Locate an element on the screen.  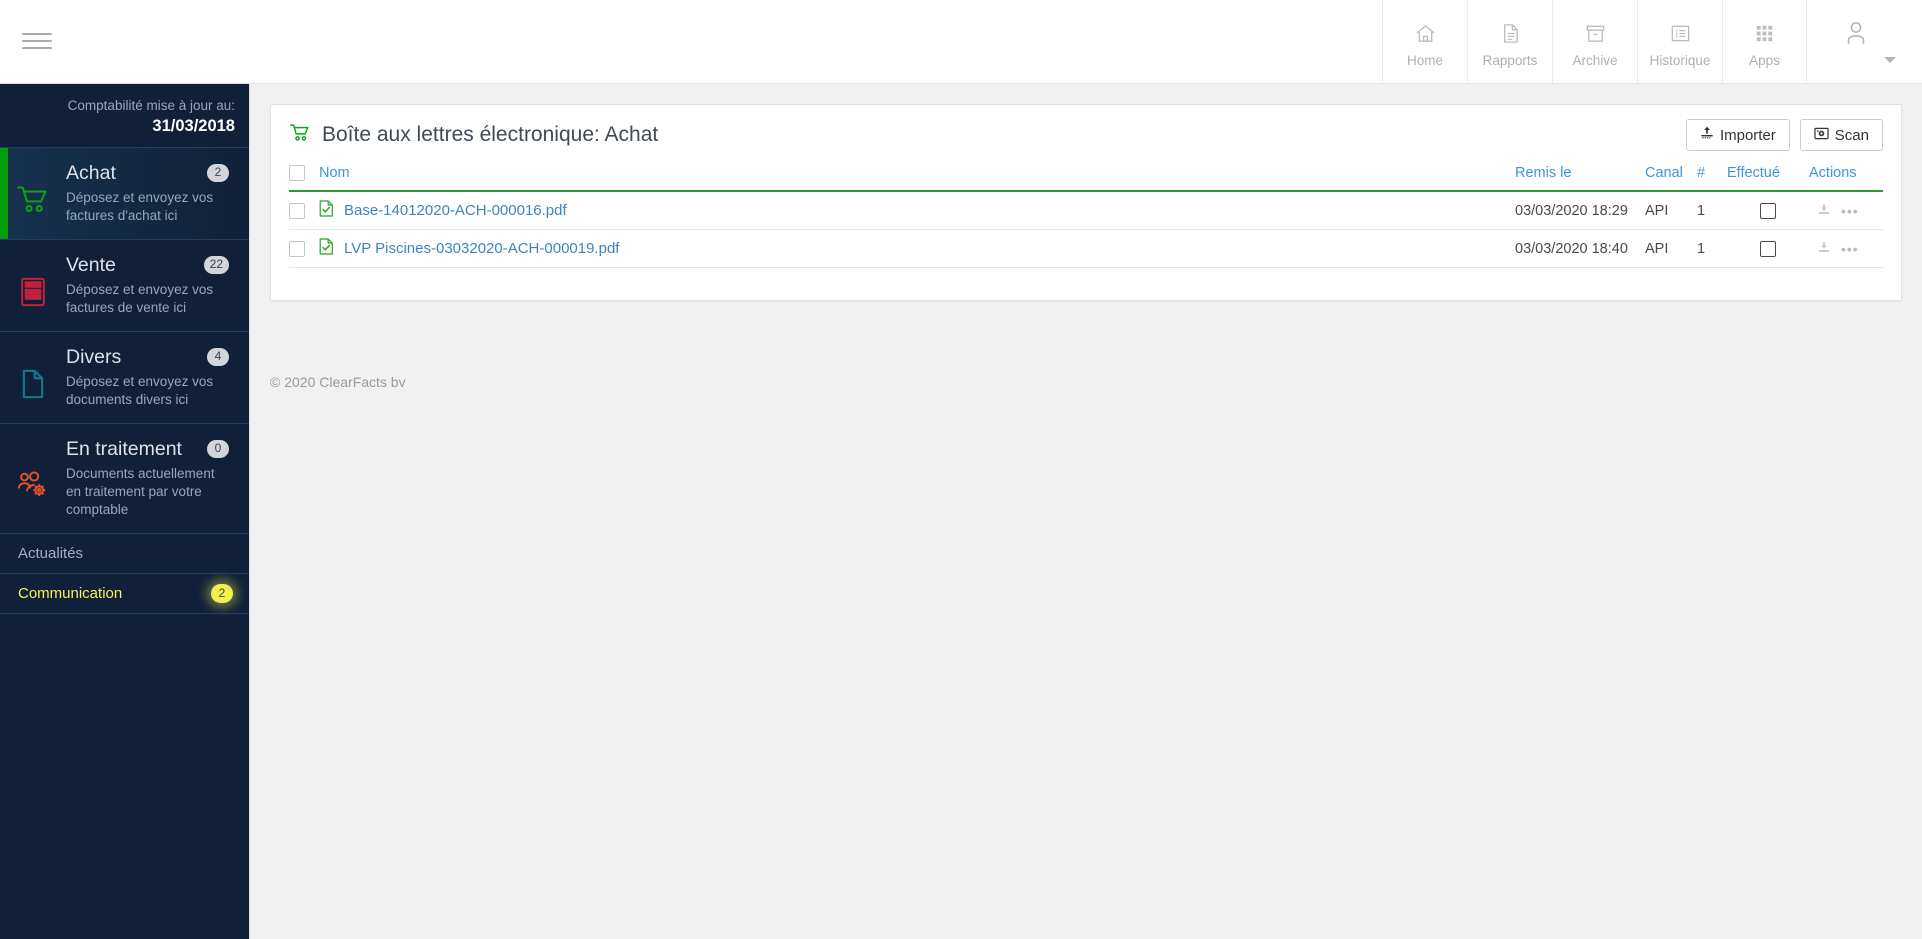
card-actions: Importer Scan is located at coordinates (1784, 135).